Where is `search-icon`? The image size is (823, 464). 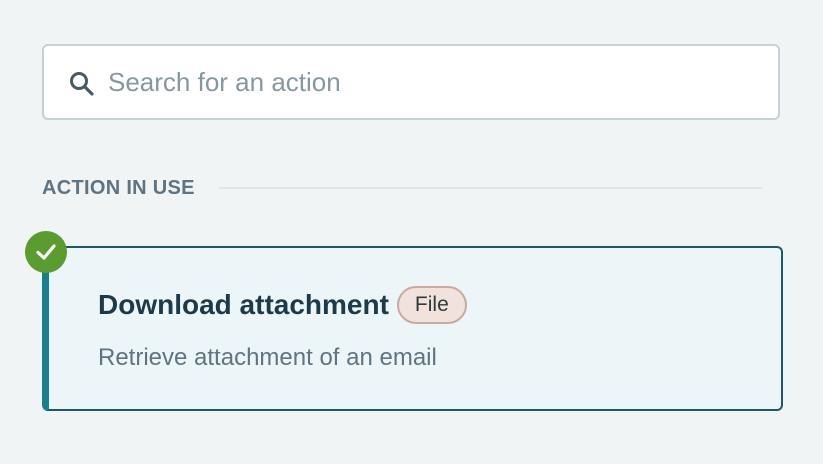 search-icon is located at coordinates (82, 84).